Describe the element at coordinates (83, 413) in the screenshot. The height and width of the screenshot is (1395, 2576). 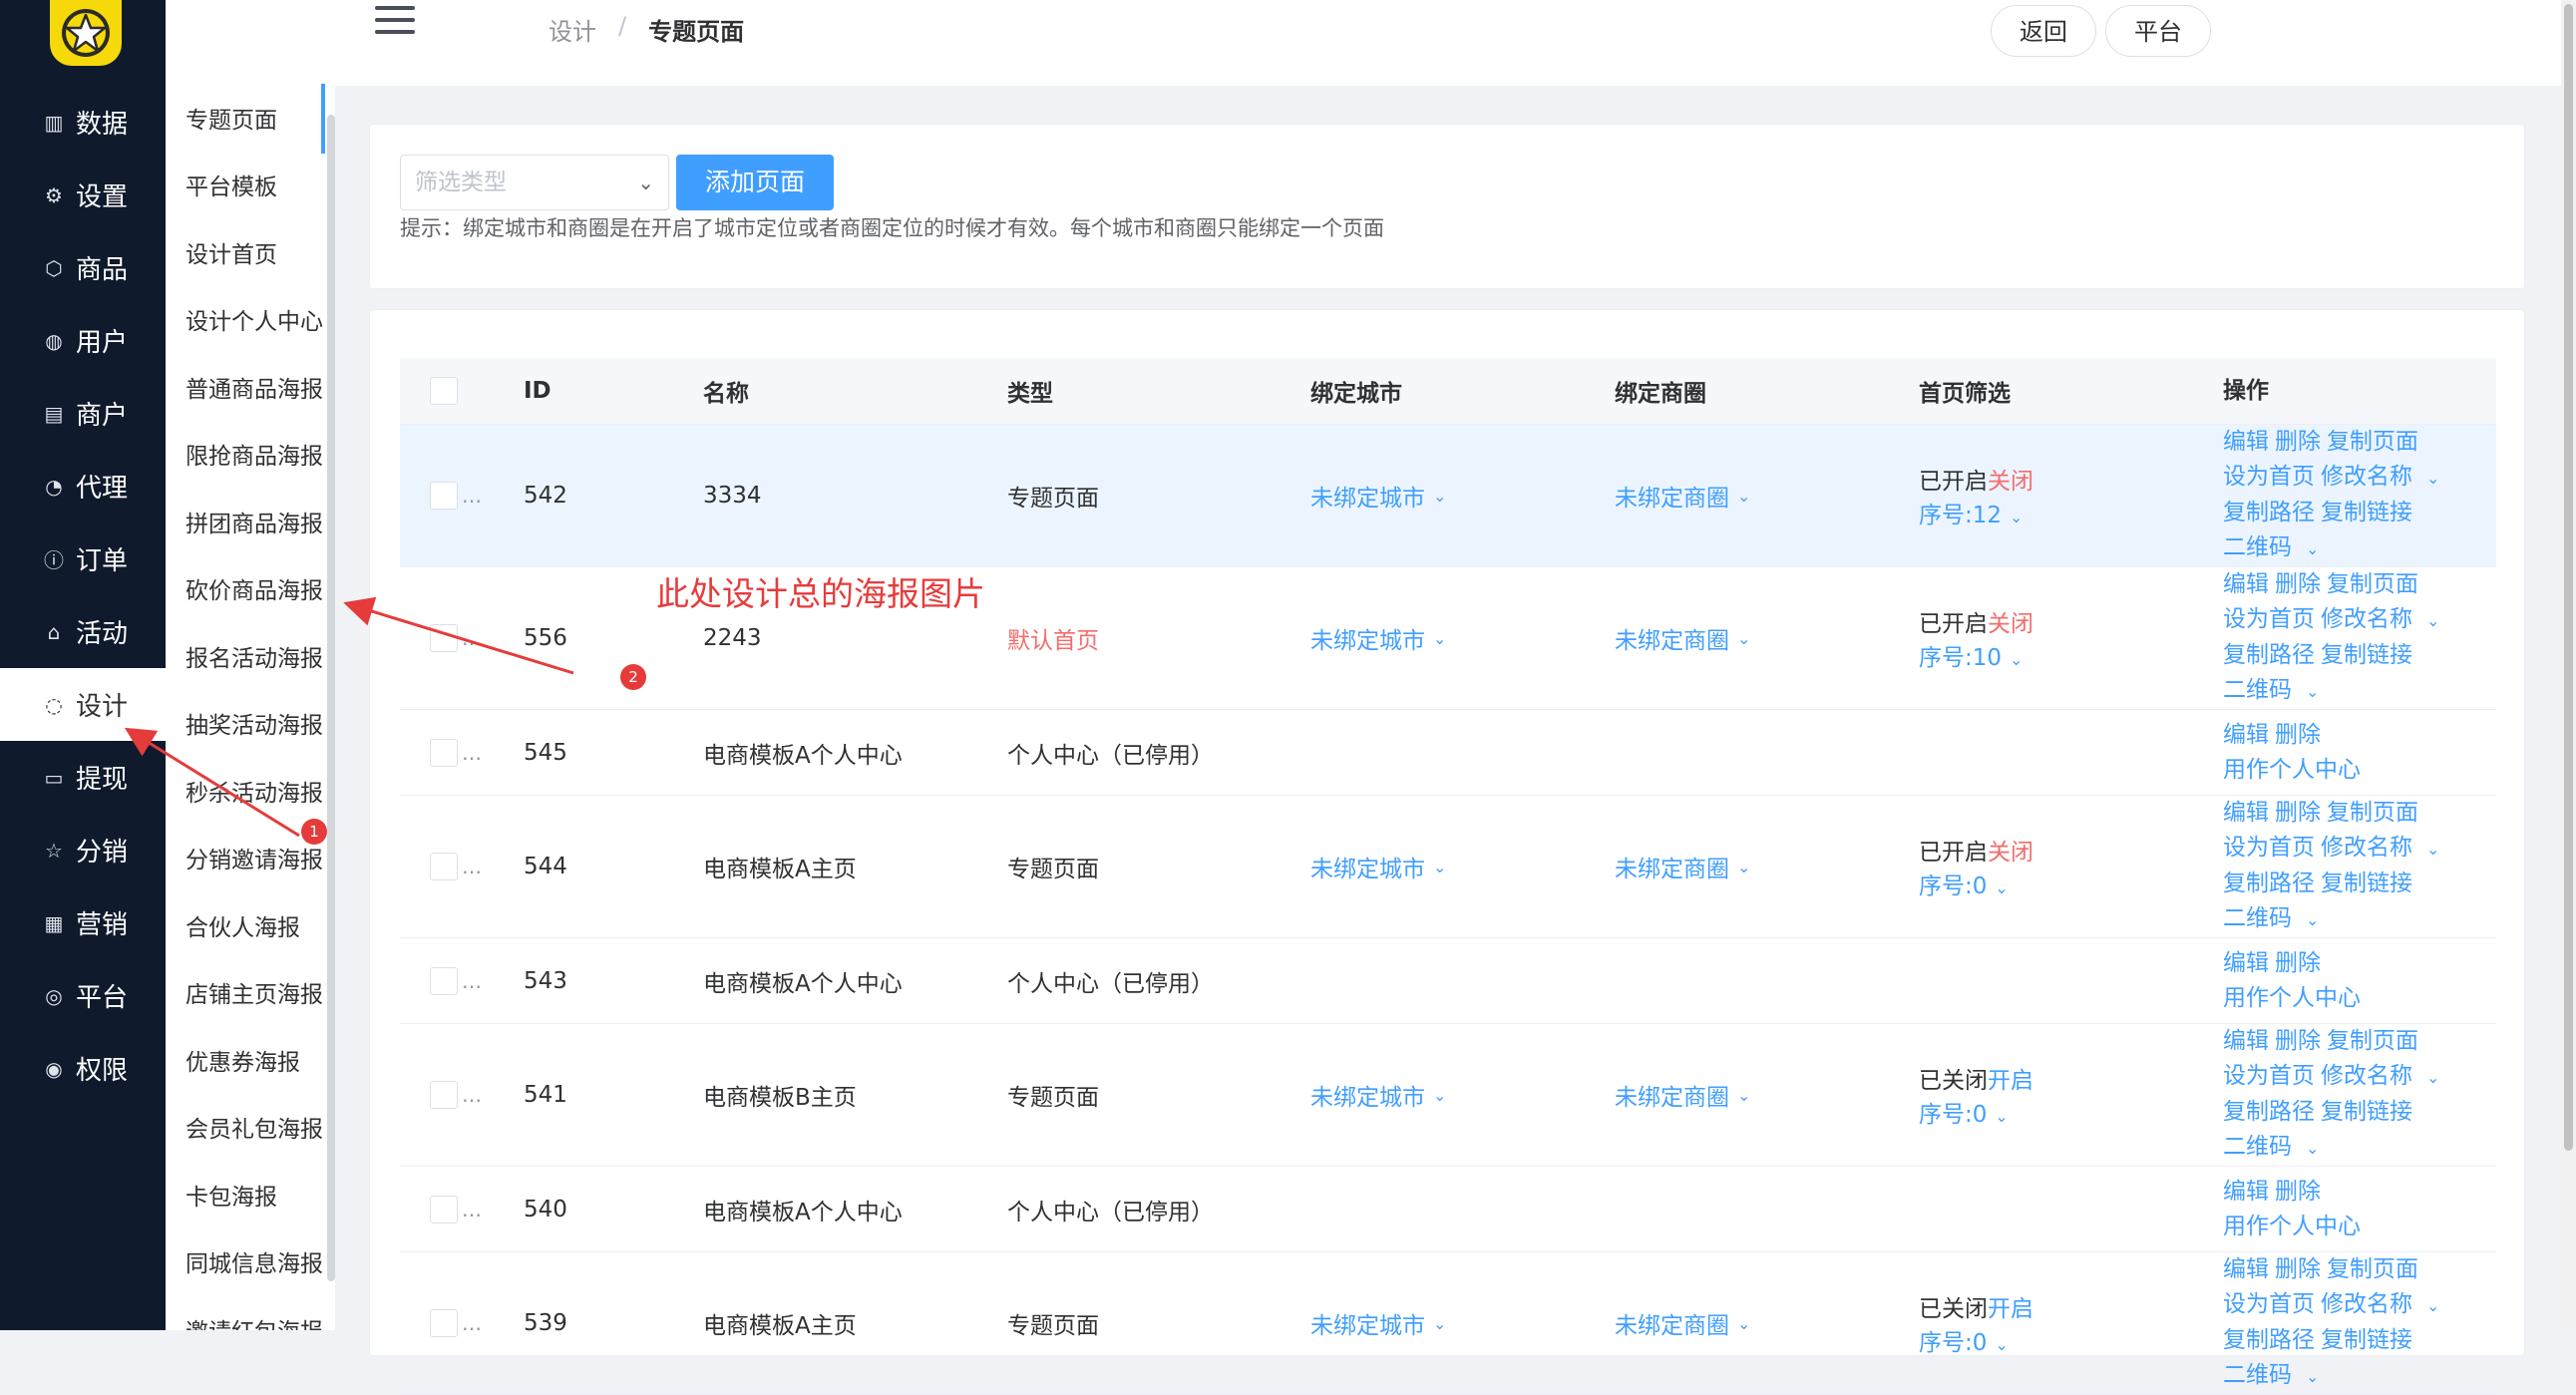
I see `nav-item: ▤ 商户` at that location.